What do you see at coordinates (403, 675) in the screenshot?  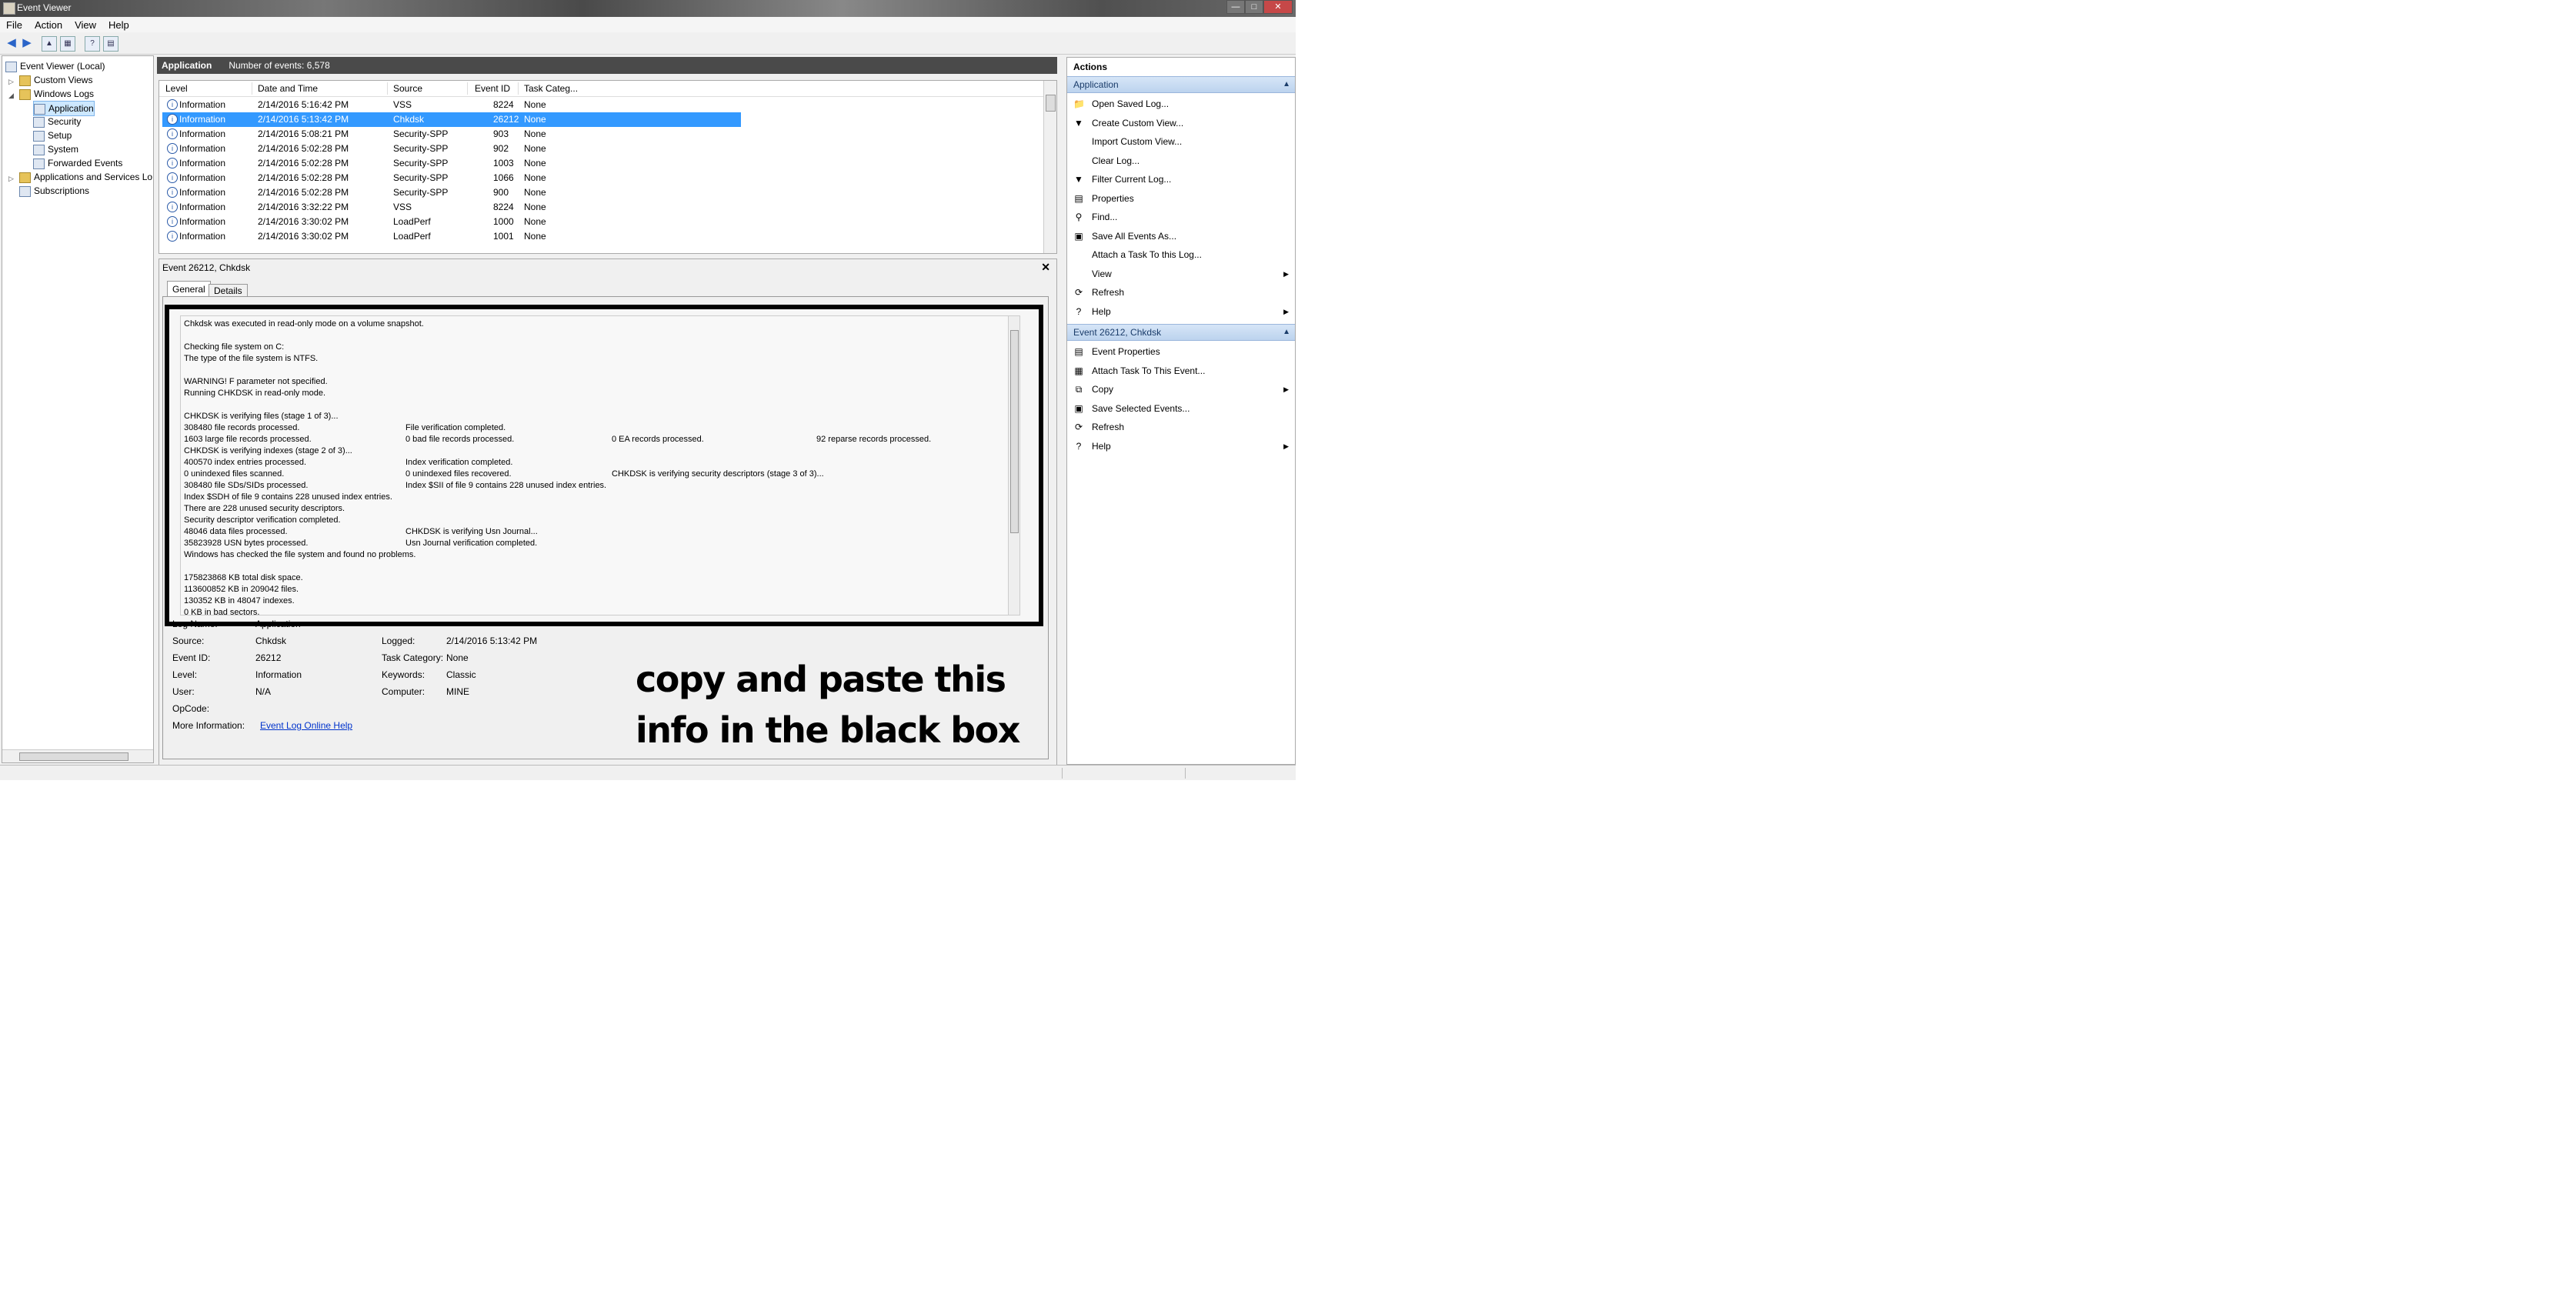 I see `keywords-label: Keywords:` at bounding box center [403, 675].